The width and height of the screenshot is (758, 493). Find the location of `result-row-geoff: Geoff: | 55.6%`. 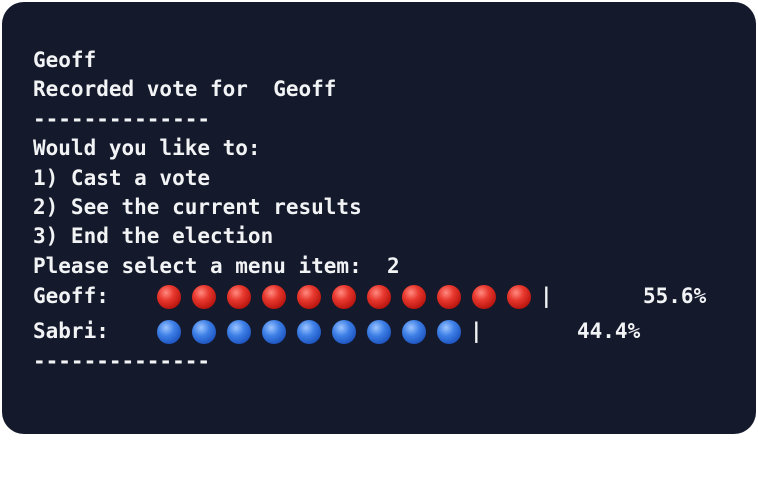

result-row-geoff: Geoff: | 55.6% is located at coordinates (394, 296).